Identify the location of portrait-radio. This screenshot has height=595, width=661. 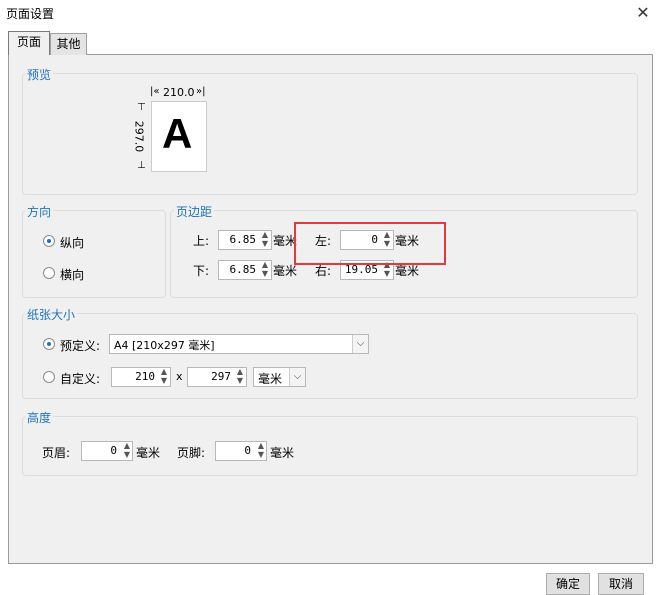
(49, 241).